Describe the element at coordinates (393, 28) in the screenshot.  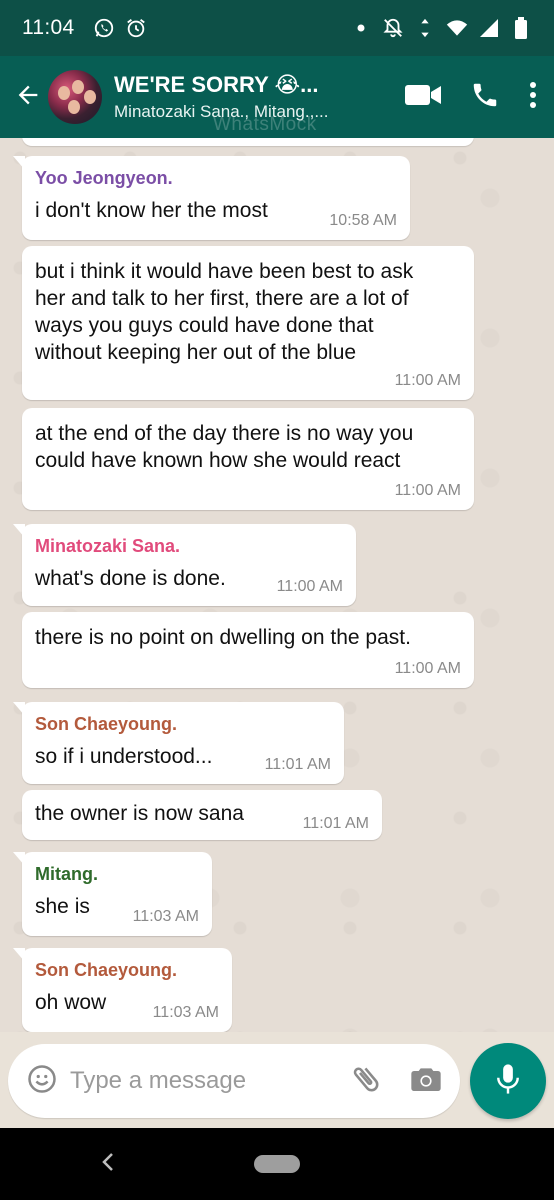
I see `notifications-off-icon` at that location.